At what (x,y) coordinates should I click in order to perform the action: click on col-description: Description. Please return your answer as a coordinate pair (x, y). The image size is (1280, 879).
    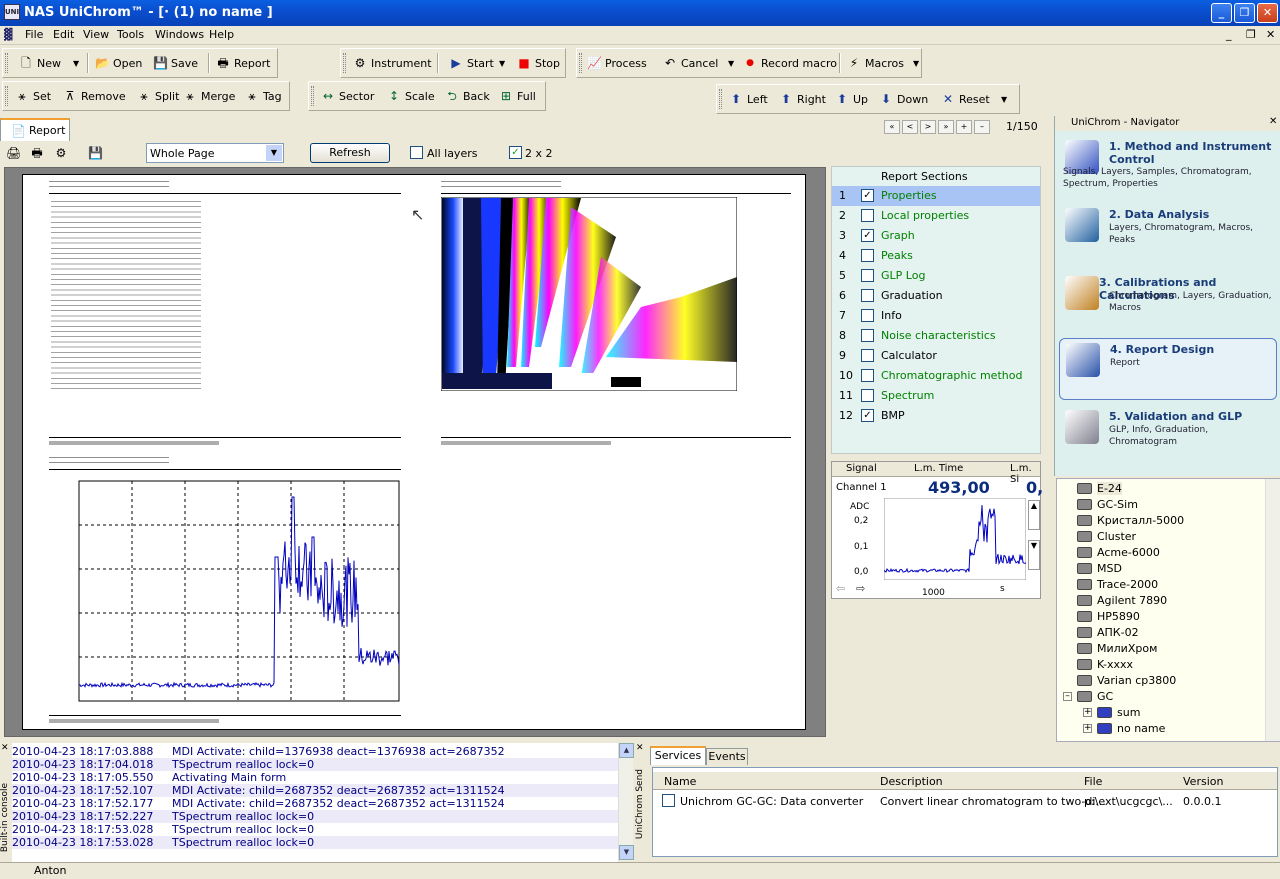
    Looking at the image, I should click on (911, 781).